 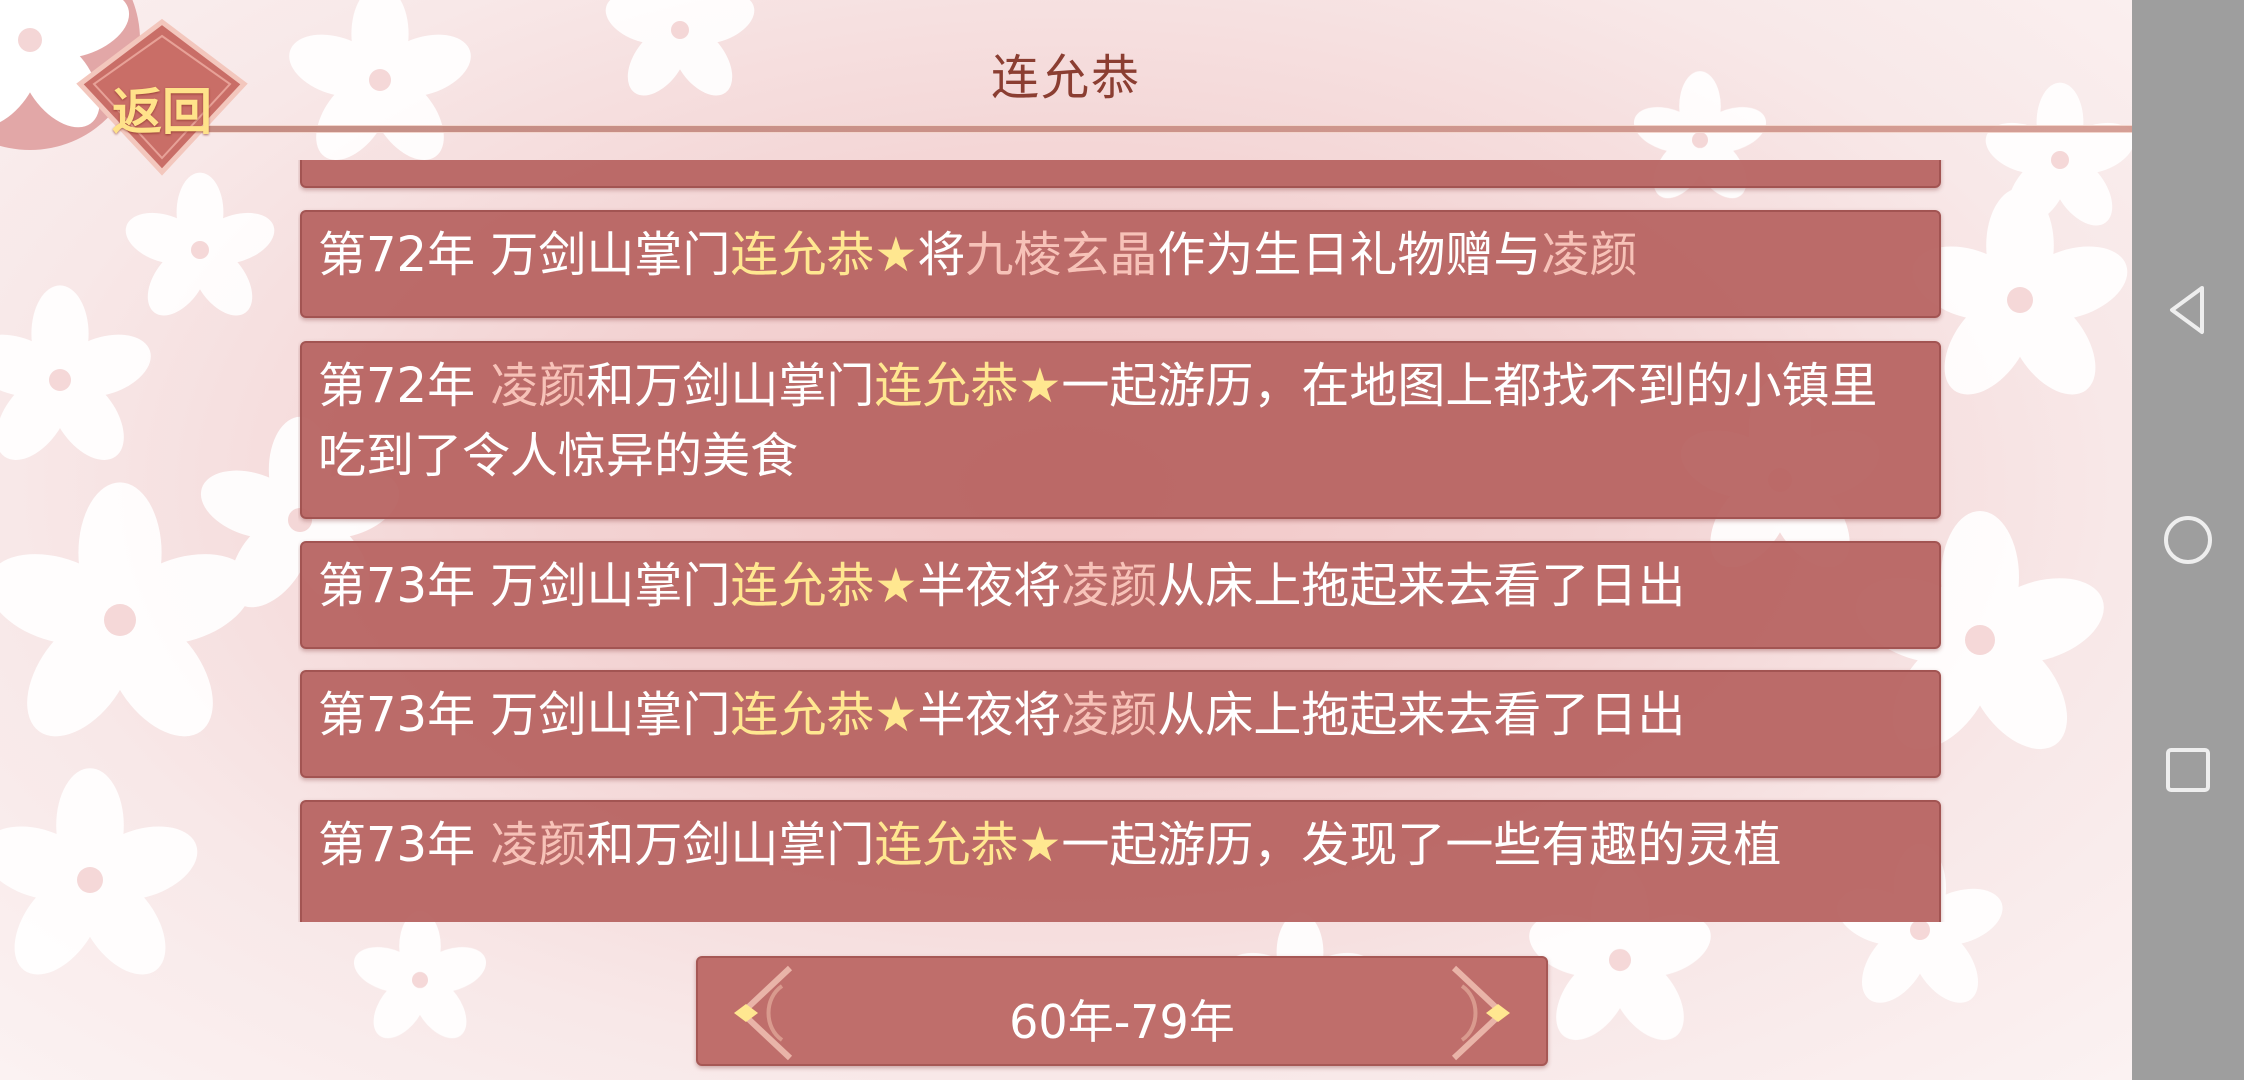 I want to click on list-item: 第72年 万剑山掌门连允恭★将九棱玄晶作为生日礼物赠与凌颜, so click(x=1120, y=264).